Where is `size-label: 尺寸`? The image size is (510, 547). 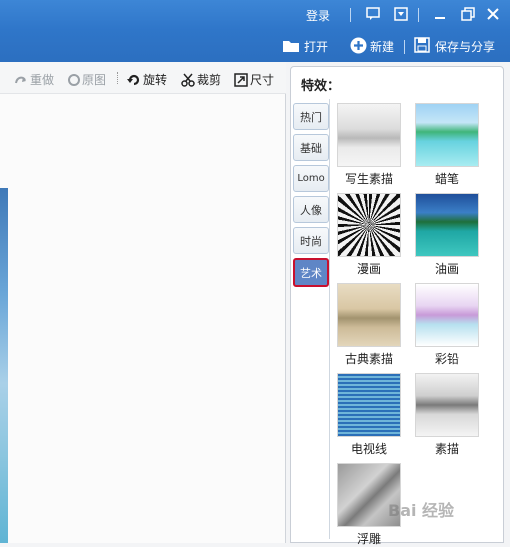
size-label: 尺寸 is located at coordinates (262, 80).